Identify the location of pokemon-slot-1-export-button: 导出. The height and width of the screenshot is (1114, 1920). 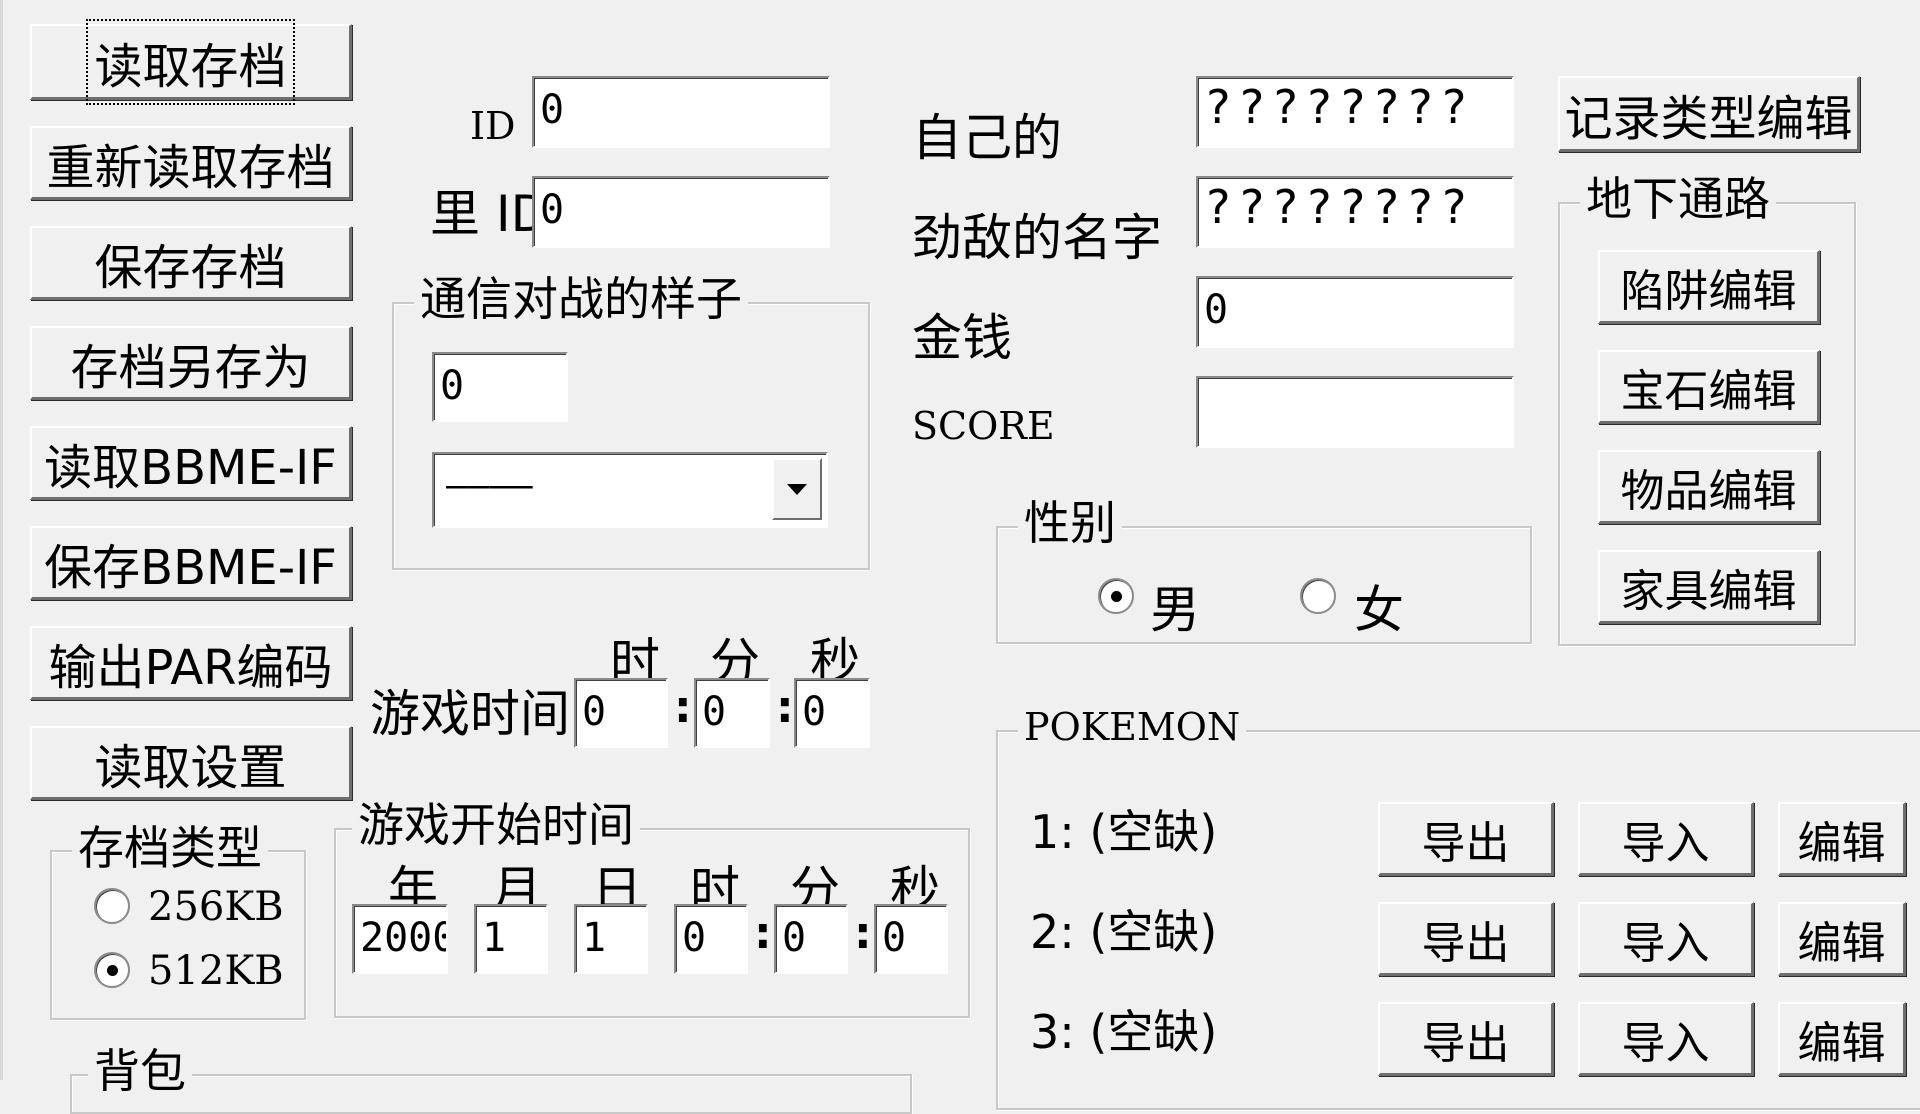
(1466, 839).